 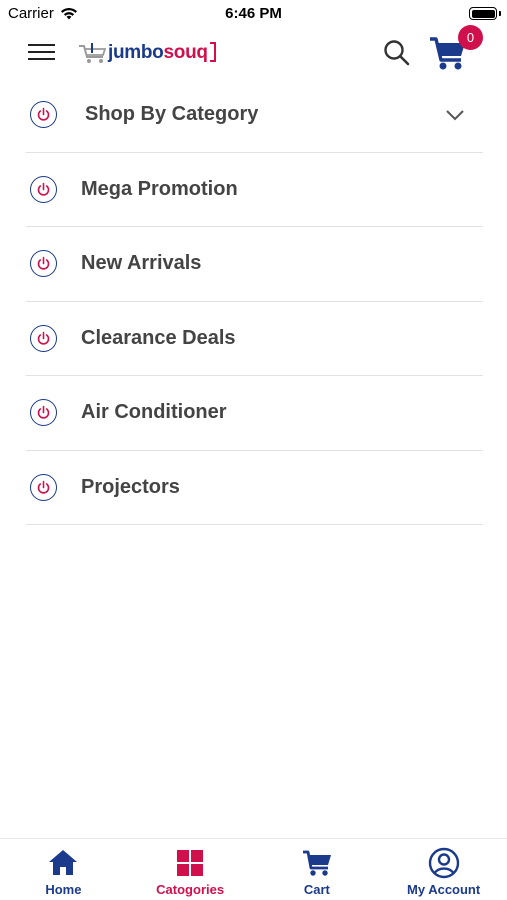 What do you see at coordinates (443, 863) in the screenshot?
I see `account-icon` at bounding box center [443, 863].